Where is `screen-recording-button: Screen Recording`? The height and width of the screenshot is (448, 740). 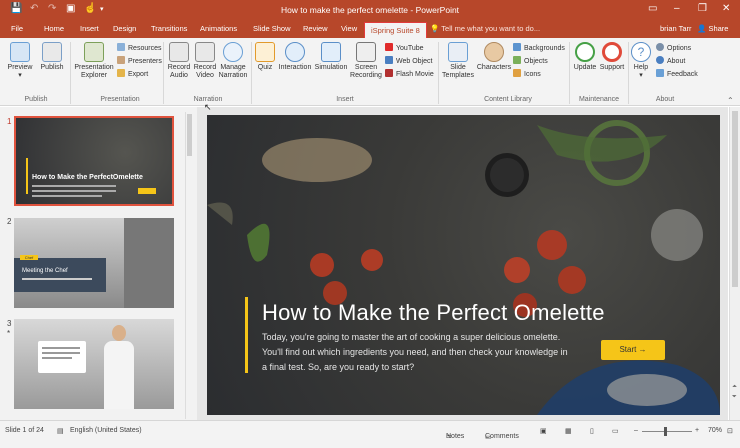 screen-recording-button: Screen Recording is located at coordinates (366, 61).